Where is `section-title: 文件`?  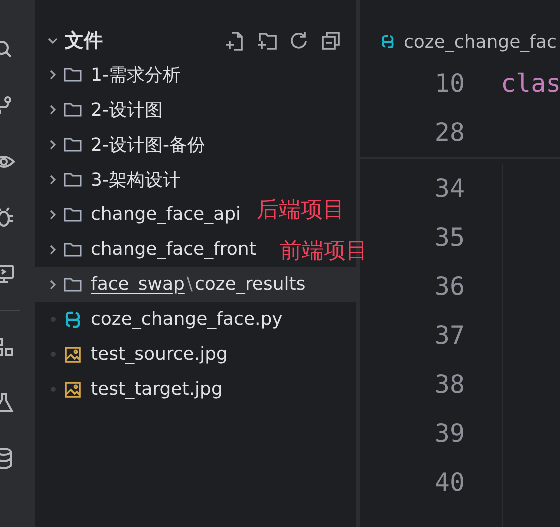 section-title: 文件 is located at coordinates (84, 41).